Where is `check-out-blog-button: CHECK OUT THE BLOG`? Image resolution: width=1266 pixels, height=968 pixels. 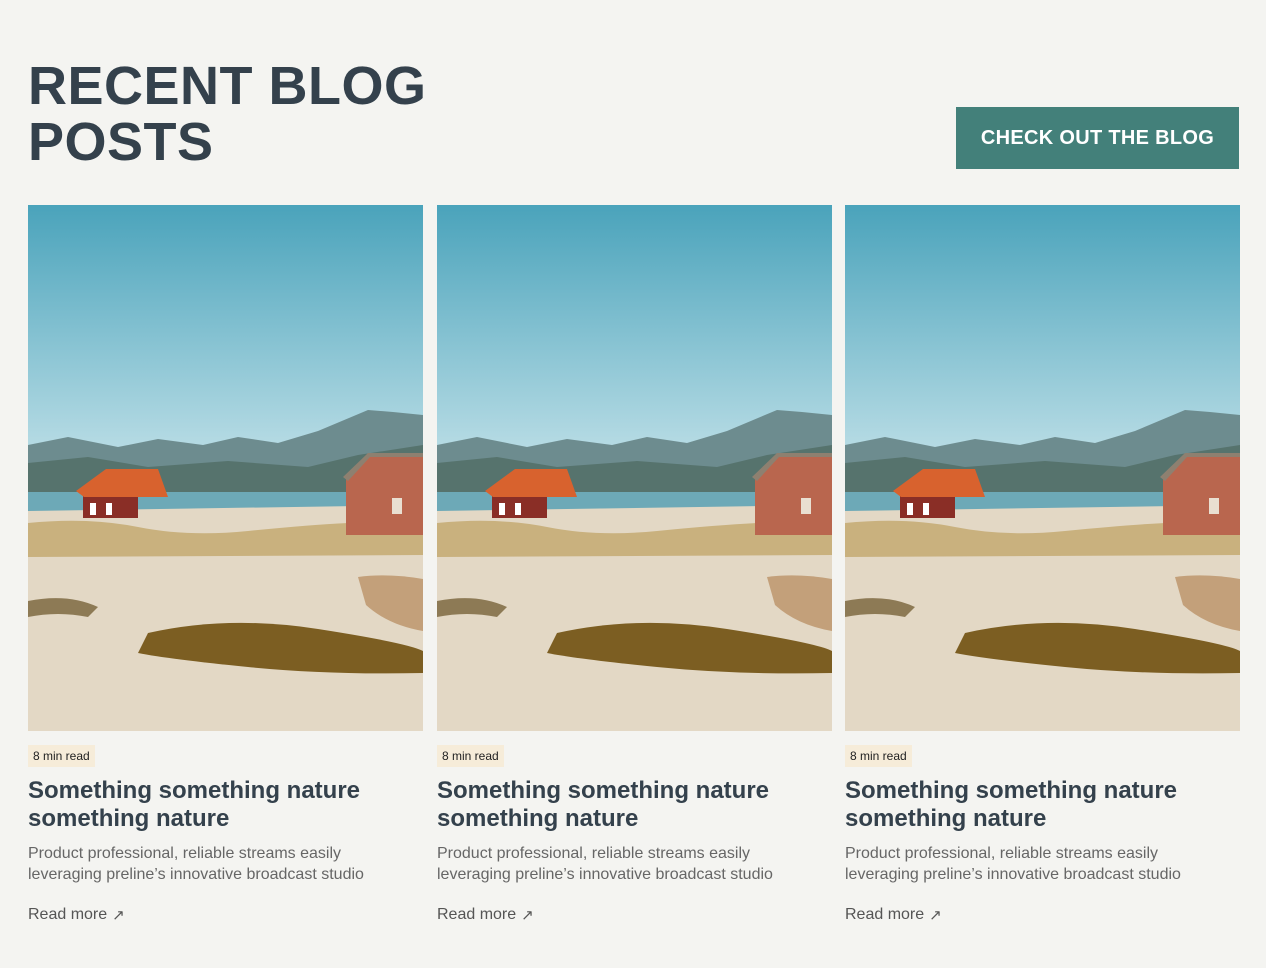 check-out-blog-button: CHECK OUT THE BLOG is located at coordinates (1097, 138).